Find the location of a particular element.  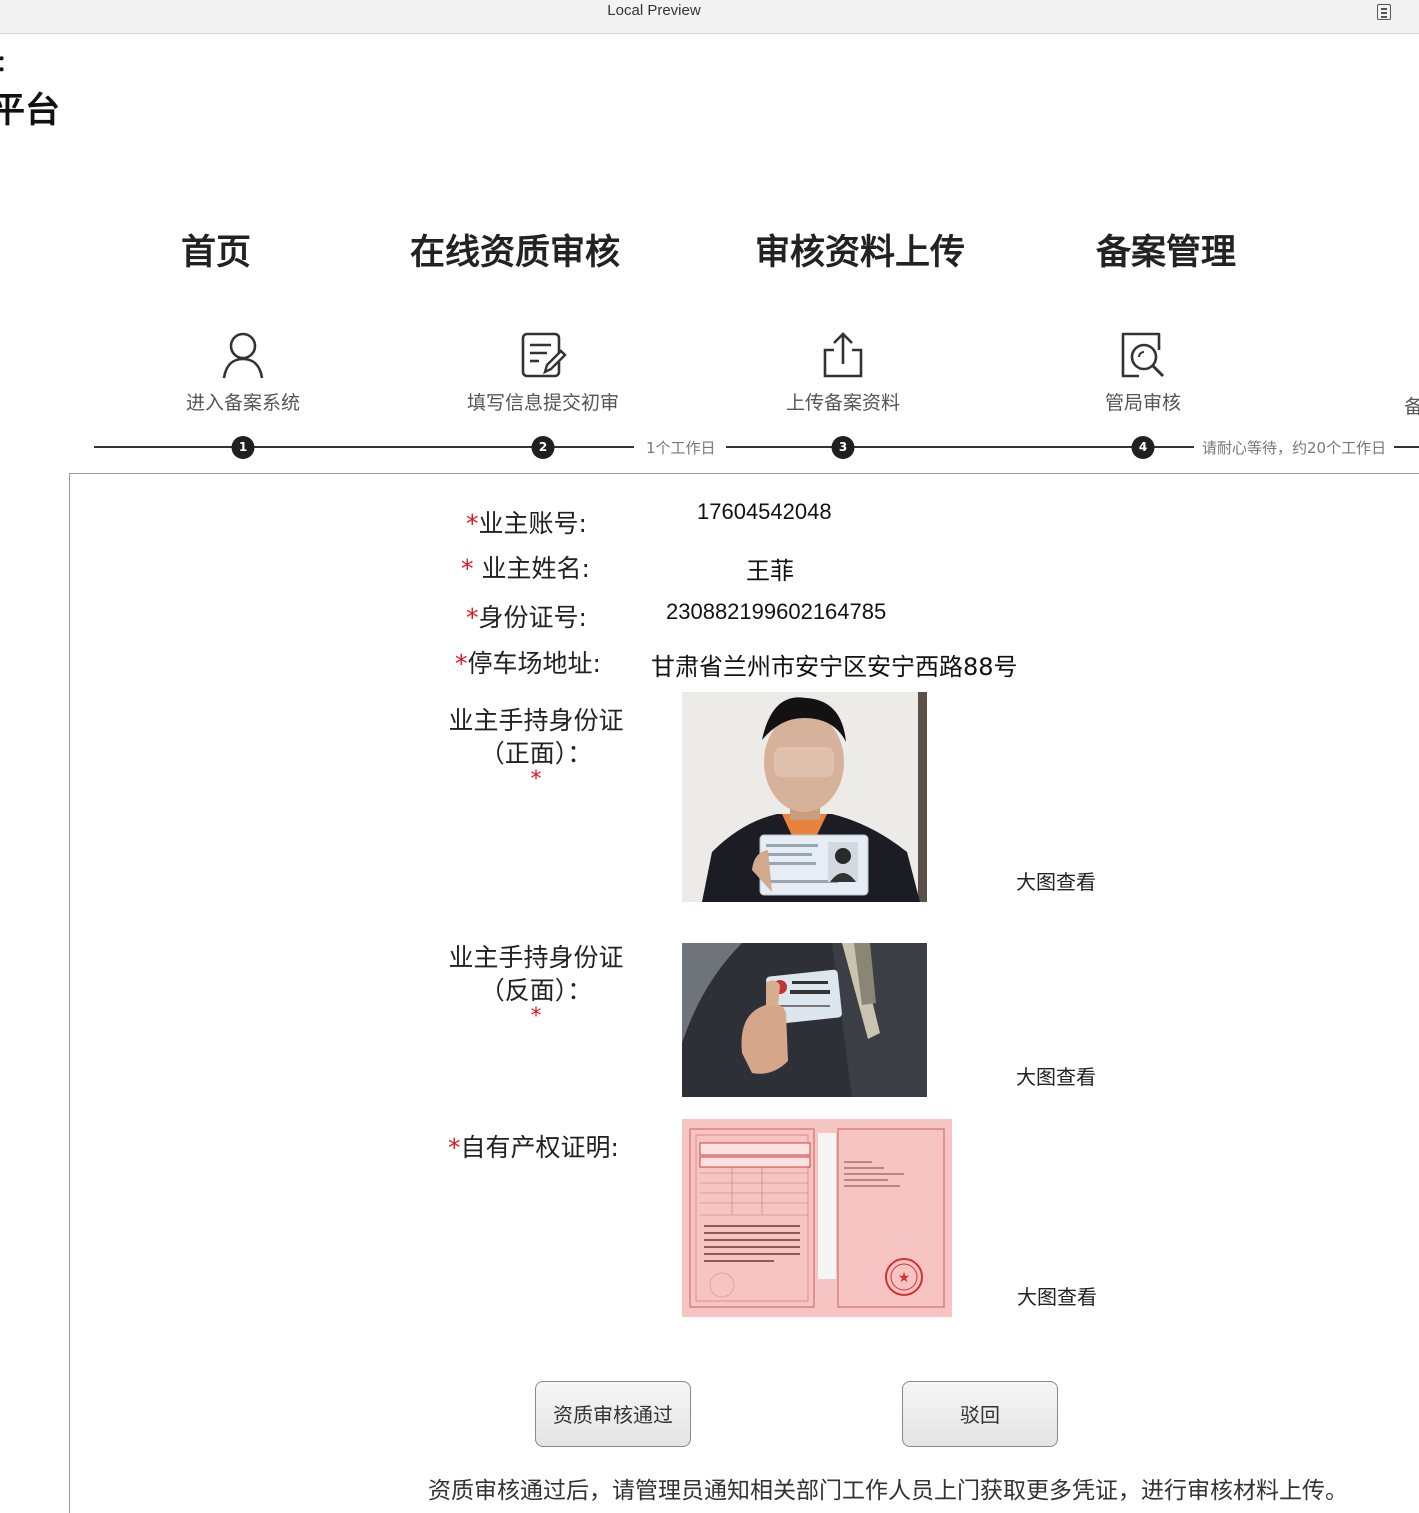

id-back-view-large-link: 大图查看 is located at coordinates (1056, 1075).